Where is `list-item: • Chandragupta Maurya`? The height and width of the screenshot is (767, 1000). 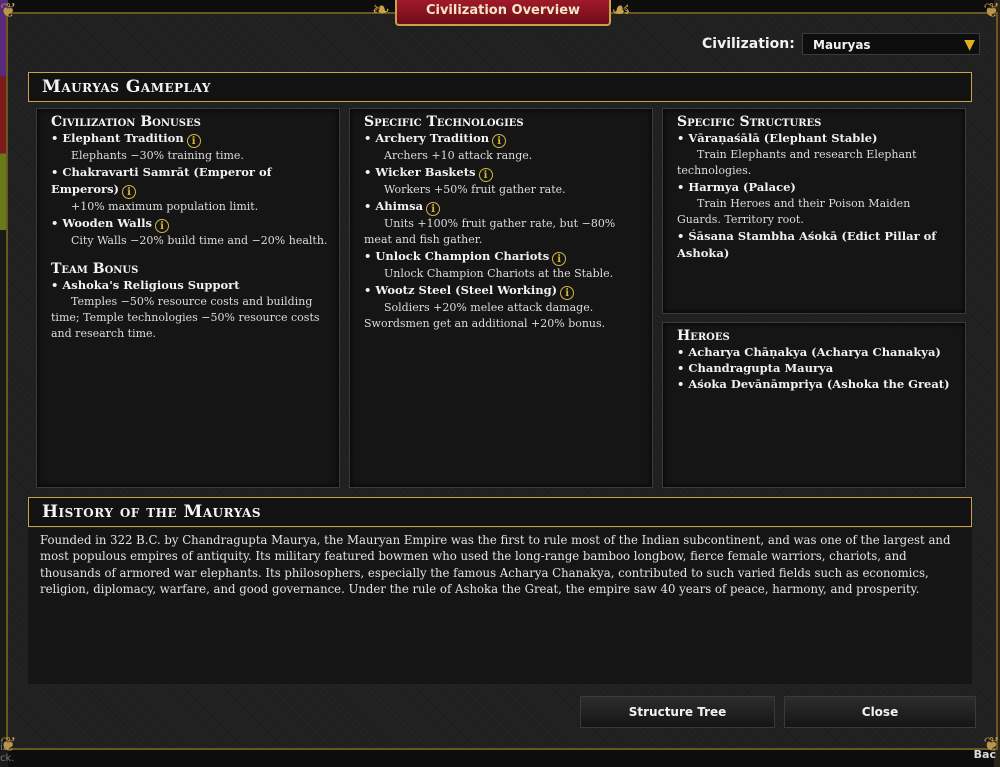
list-item: • Chandragupta Maurya is located at coordinates (755, 368).